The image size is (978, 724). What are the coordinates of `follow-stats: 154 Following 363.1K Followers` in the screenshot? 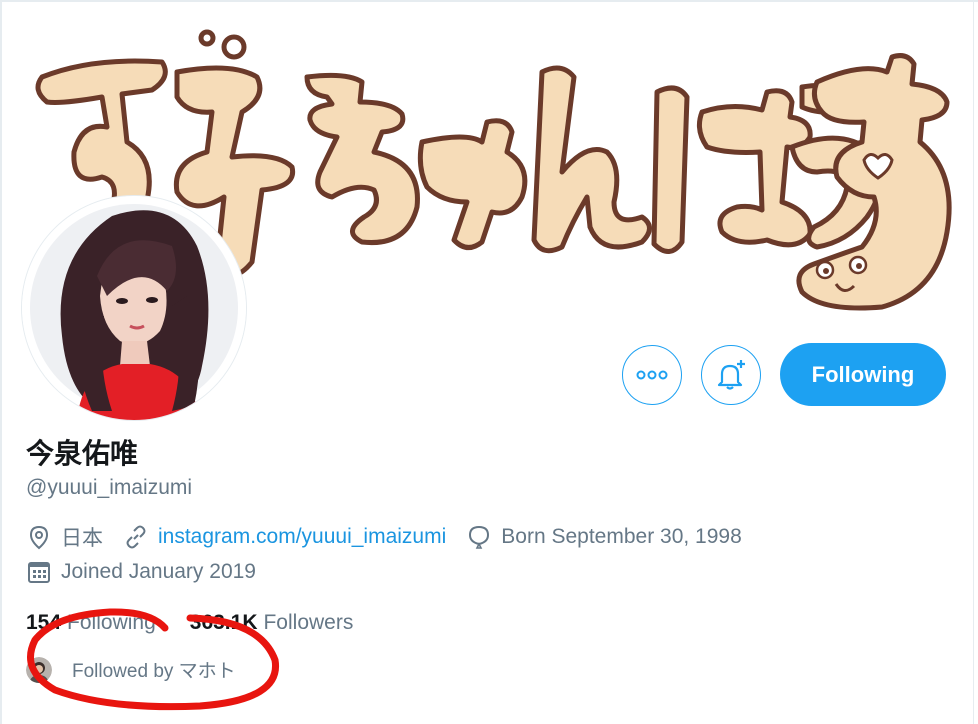 It's located at (206, 623).